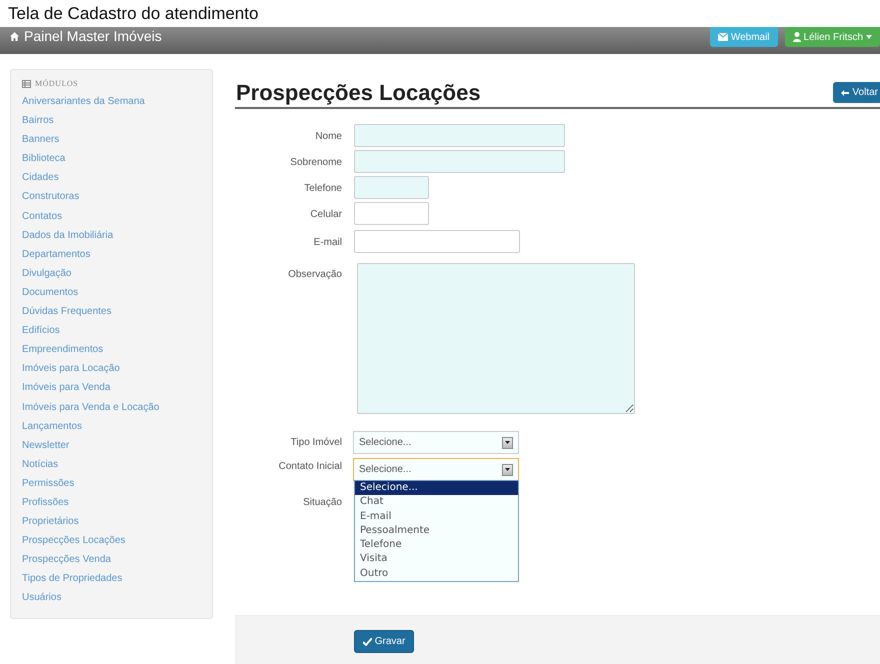 Image resolution: width=880 pixels, height=664 pixels. I want to click on sidebar-link: Profissões, so click(117, 502).